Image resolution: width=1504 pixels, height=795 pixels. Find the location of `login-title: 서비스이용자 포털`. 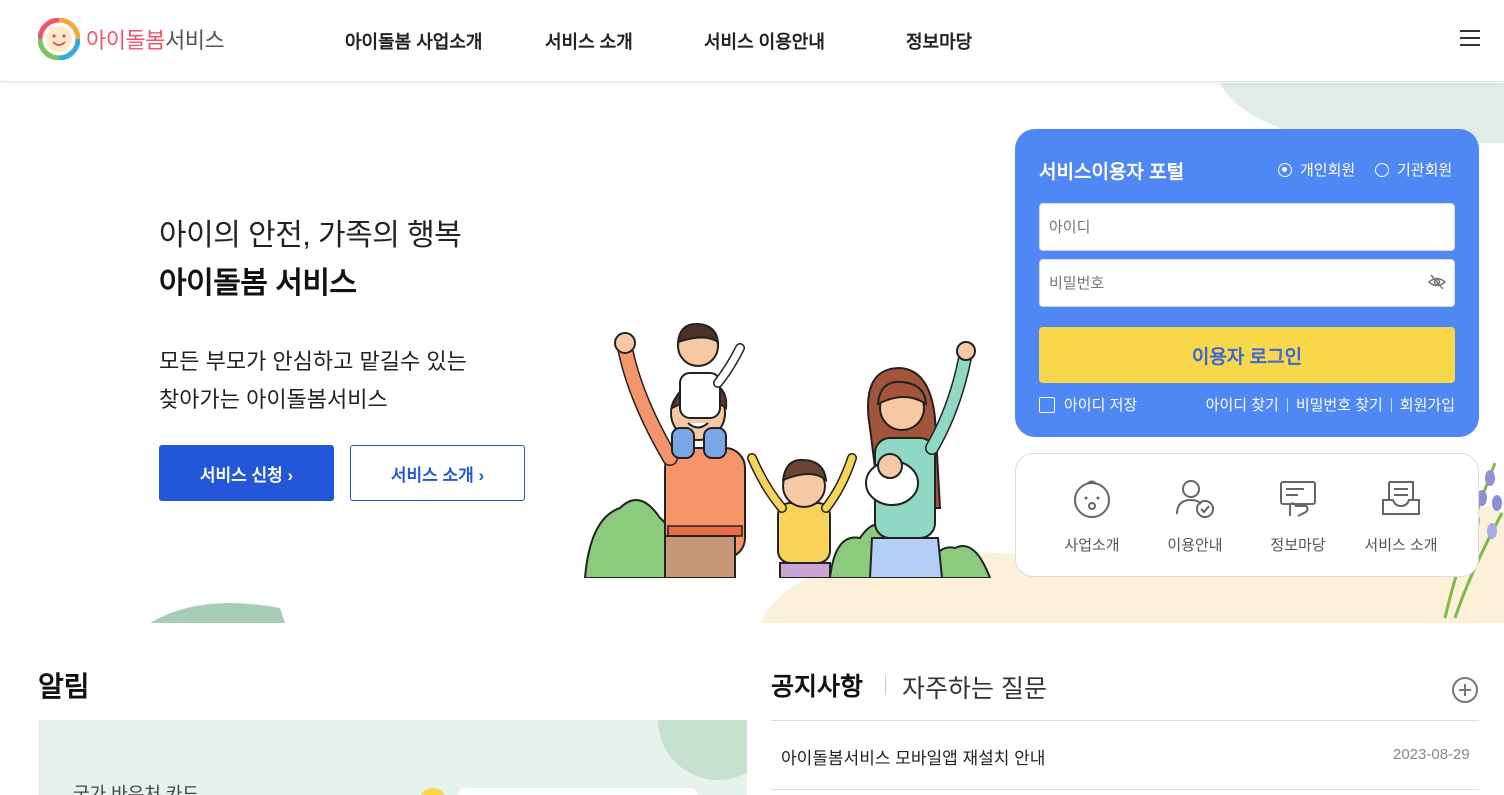

login-title: 서비스이용자 포털 is located at coordinates (1112, 172).